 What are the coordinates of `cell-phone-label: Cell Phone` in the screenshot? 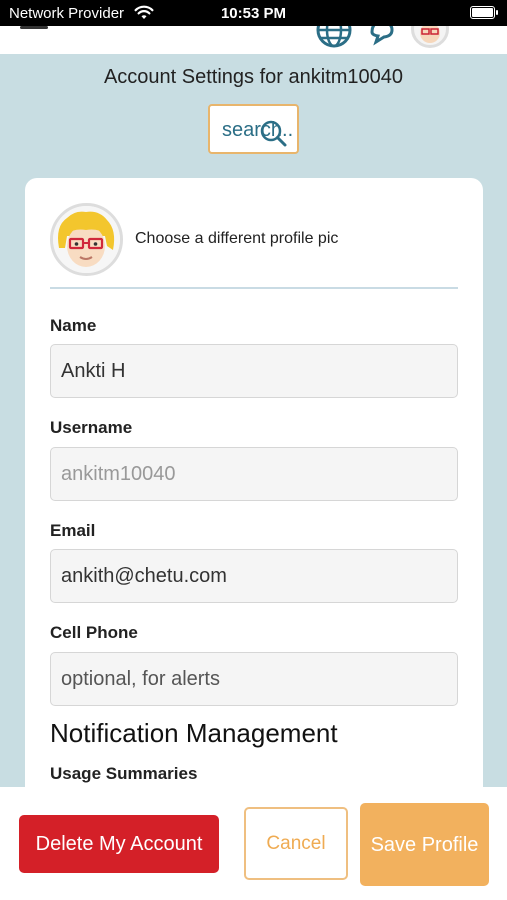 It's located at (94, 632).